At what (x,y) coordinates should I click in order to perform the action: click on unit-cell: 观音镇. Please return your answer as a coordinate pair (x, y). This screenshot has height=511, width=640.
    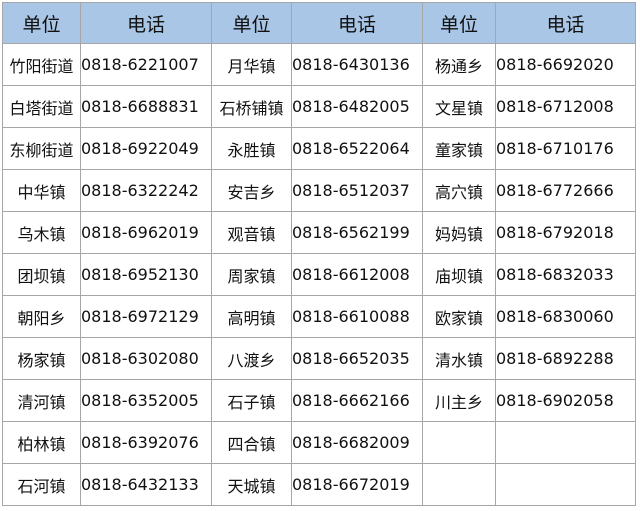
    Looking at the image, I should click on (251, 232).